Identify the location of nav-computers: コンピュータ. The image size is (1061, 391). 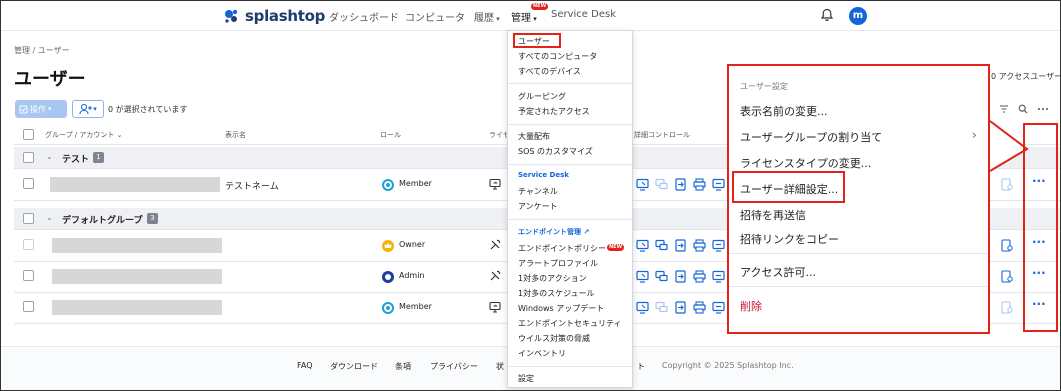
(435, 16).